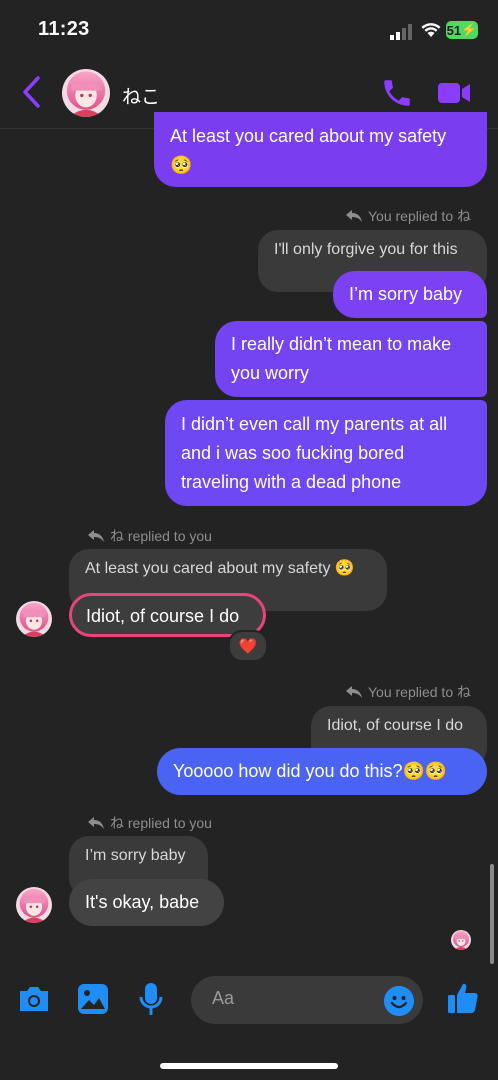 Image resolution: width=498 pixels, height=1080 pixels. Describe the element at coordinates (141, 95) in the screenshot. I see `contact-name: ねこ` at that location.